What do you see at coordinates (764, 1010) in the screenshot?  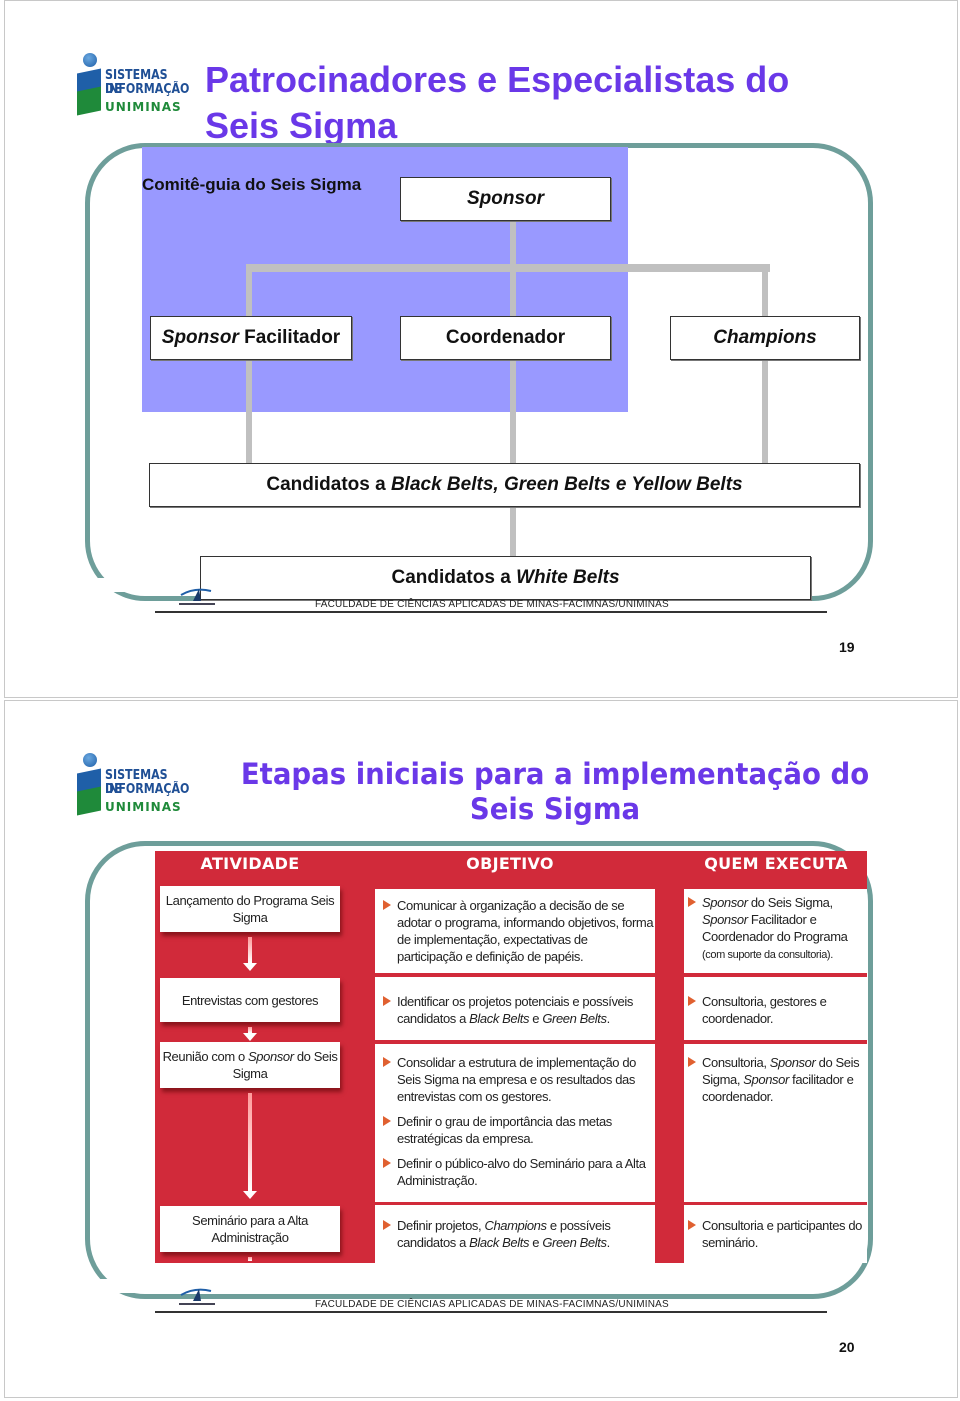 I see `executor-text: Consultoria, gestores e coordenador.` at bounding box center [764, 1010].